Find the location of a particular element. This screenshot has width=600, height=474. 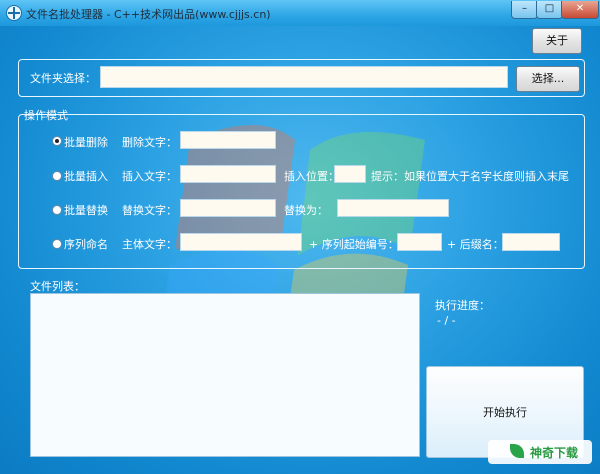

operation-mode-legend: 操作模式 is located at coordinates (46, 115).